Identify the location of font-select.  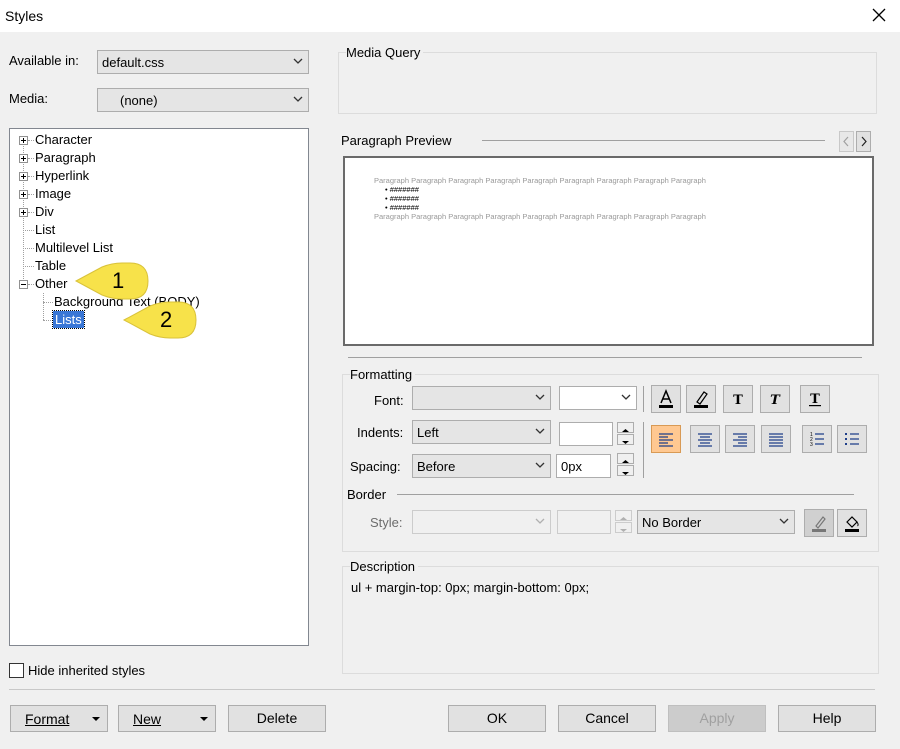
(481, 398).